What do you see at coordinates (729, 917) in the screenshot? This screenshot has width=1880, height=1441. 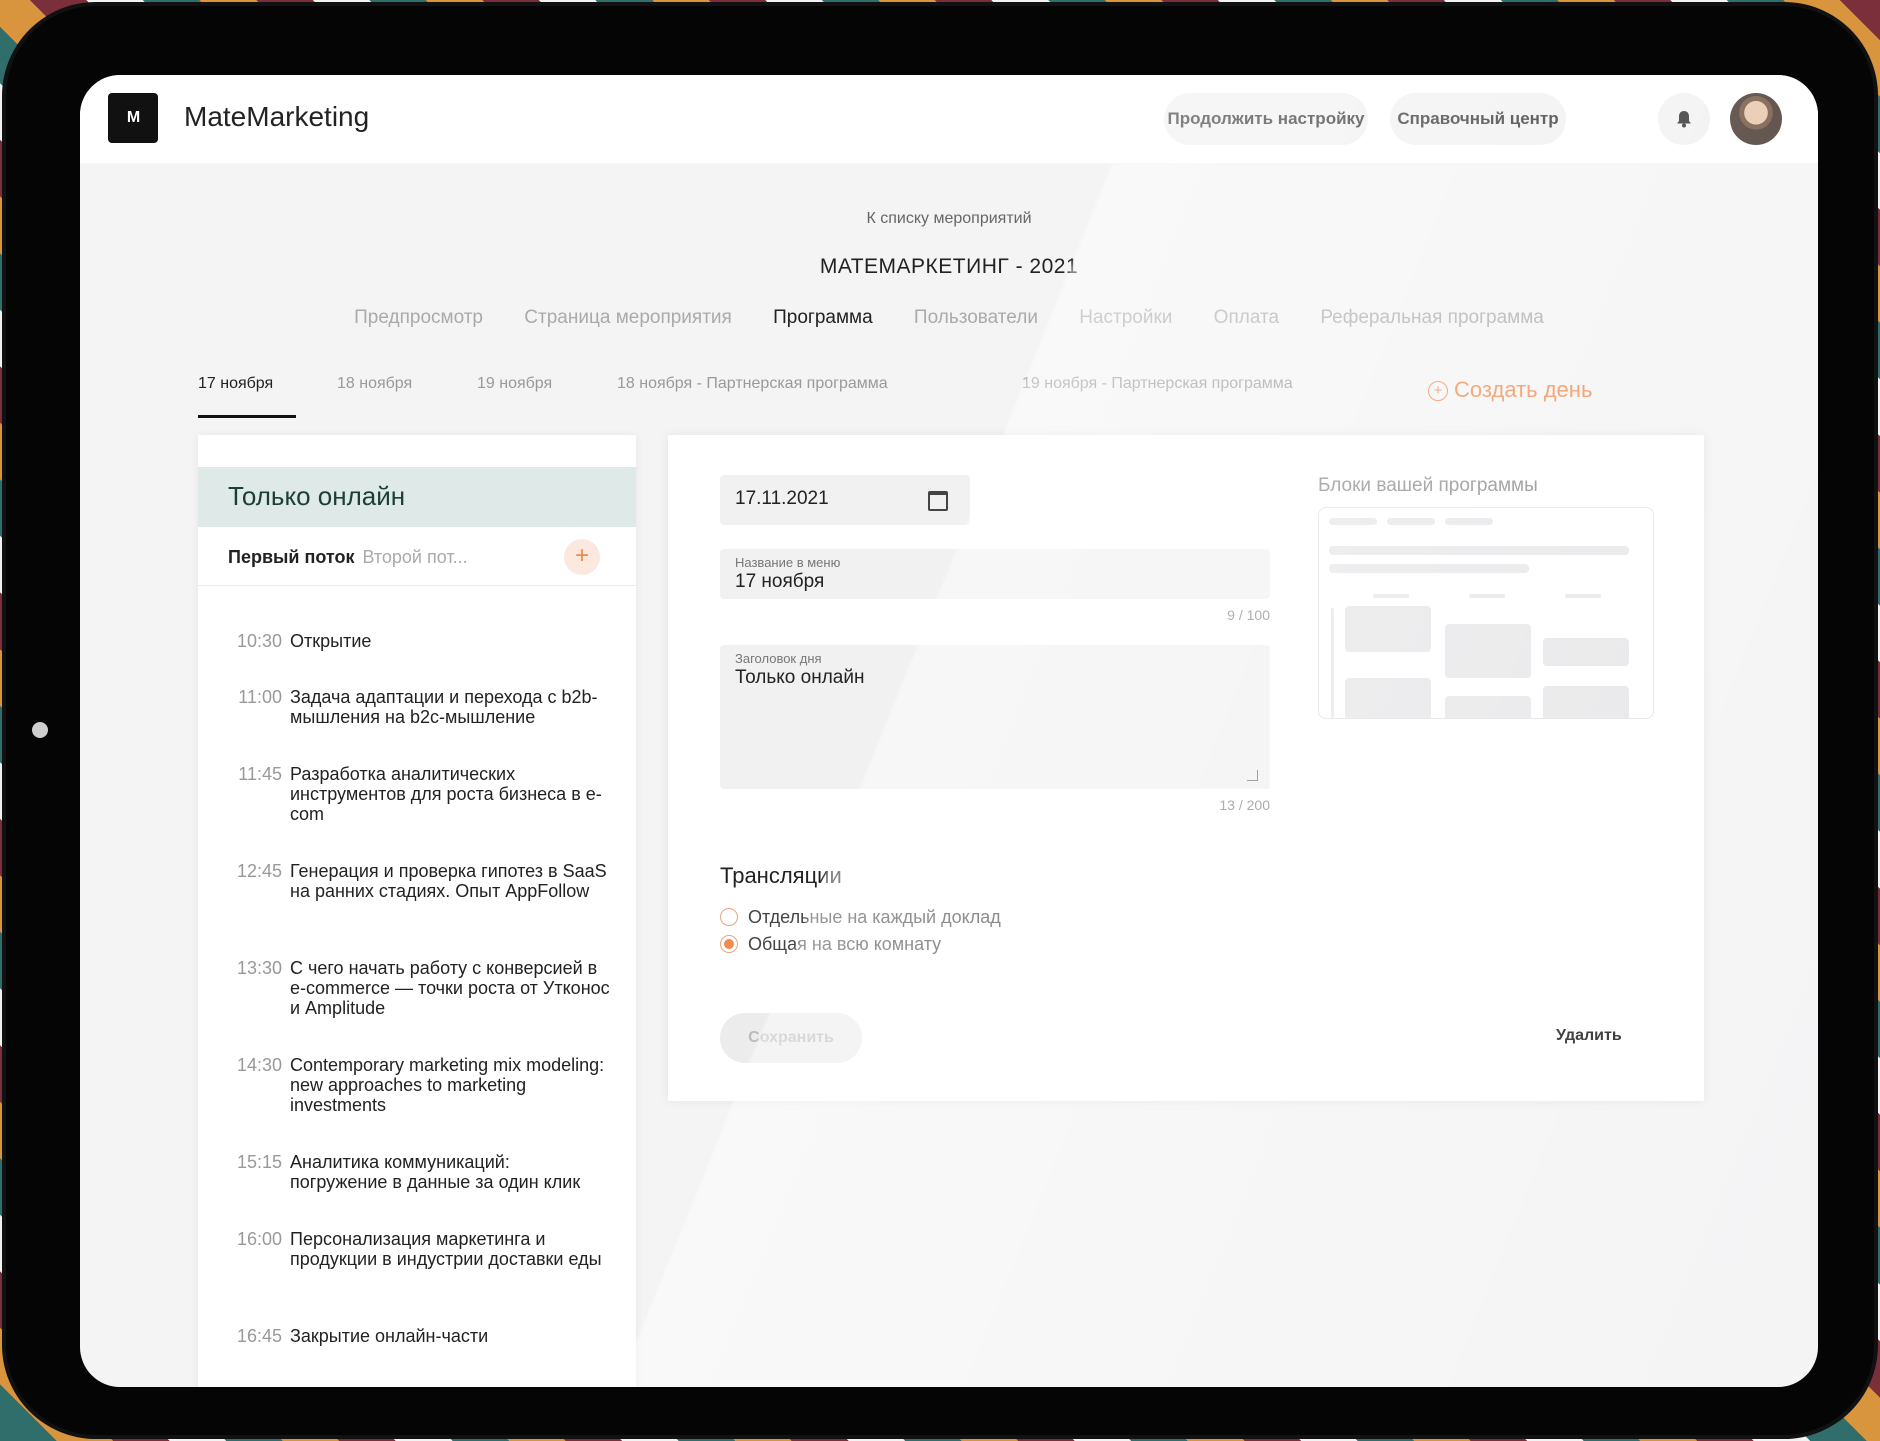 I see `radio-icon` at bounding box center [729, 917].